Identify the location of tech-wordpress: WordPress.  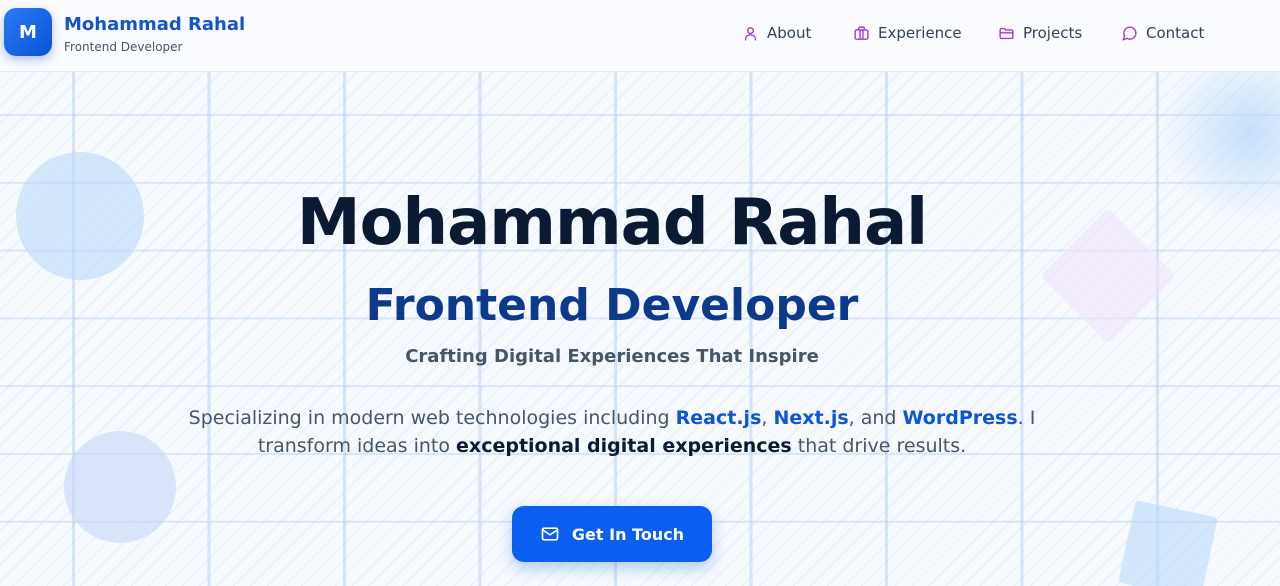
(960, 418).